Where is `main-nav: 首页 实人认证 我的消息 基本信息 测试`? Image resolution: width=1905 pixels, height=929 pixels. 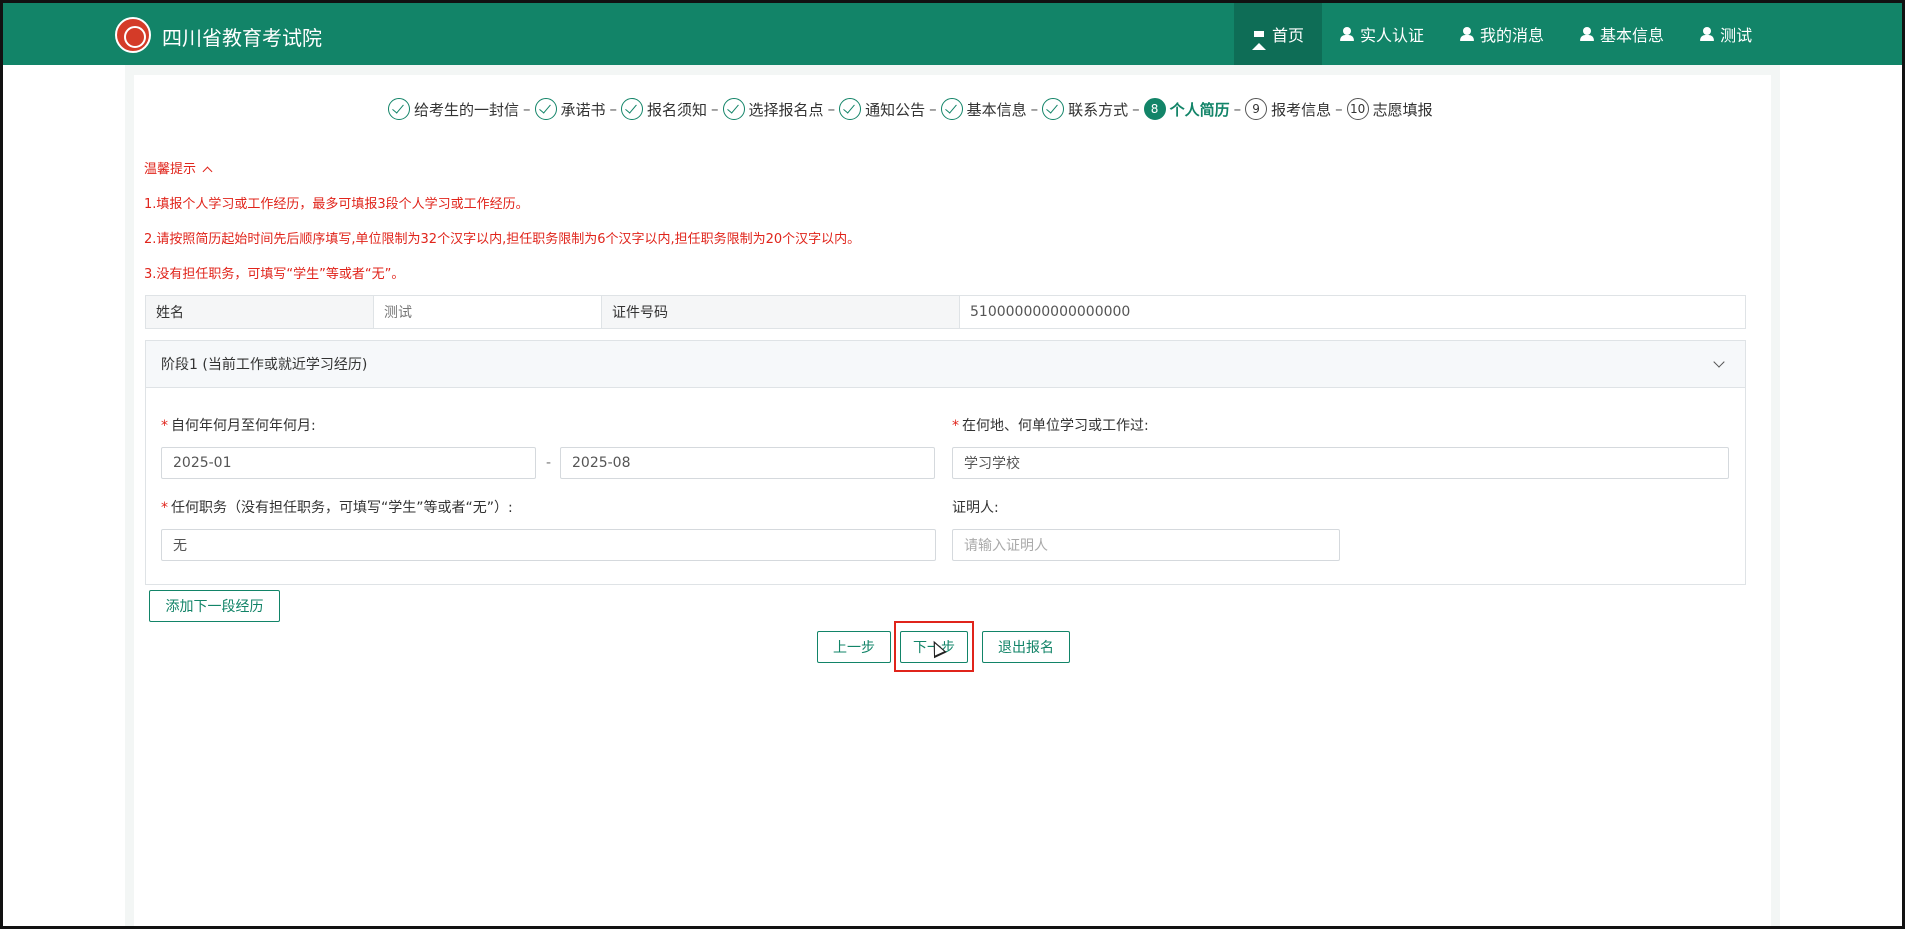
main-nav: 首页 实人认证 我的消息 基本信息 测试 is located at coordinates (1502, 34).